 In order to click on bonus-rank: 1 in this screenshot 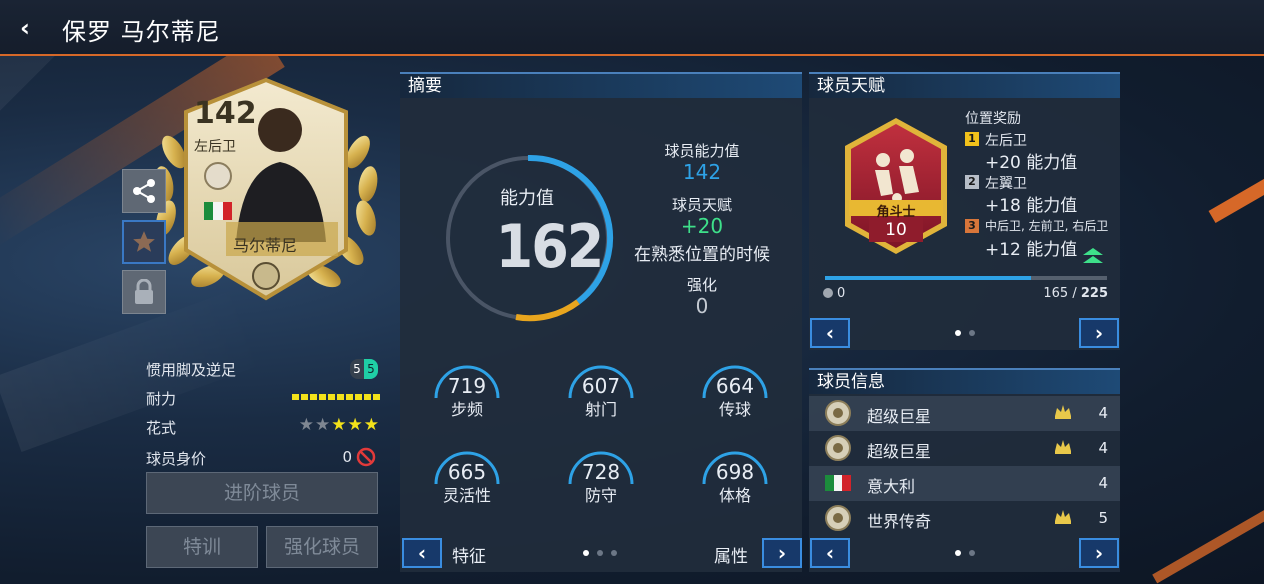, I will do `click(972, 139)`.